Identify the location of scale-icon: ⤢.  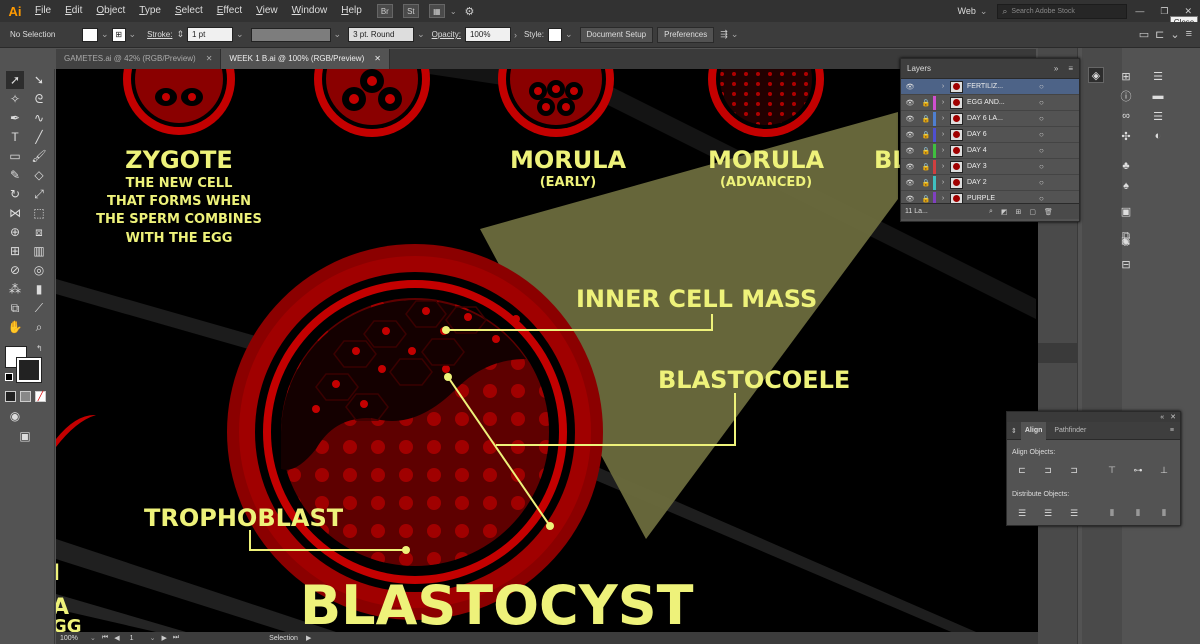
(39, 194).